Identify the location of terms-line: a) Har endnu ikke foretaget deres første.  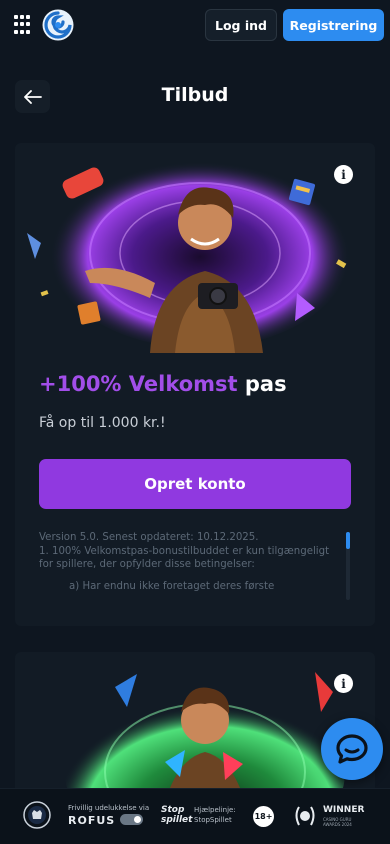
(172, 586).